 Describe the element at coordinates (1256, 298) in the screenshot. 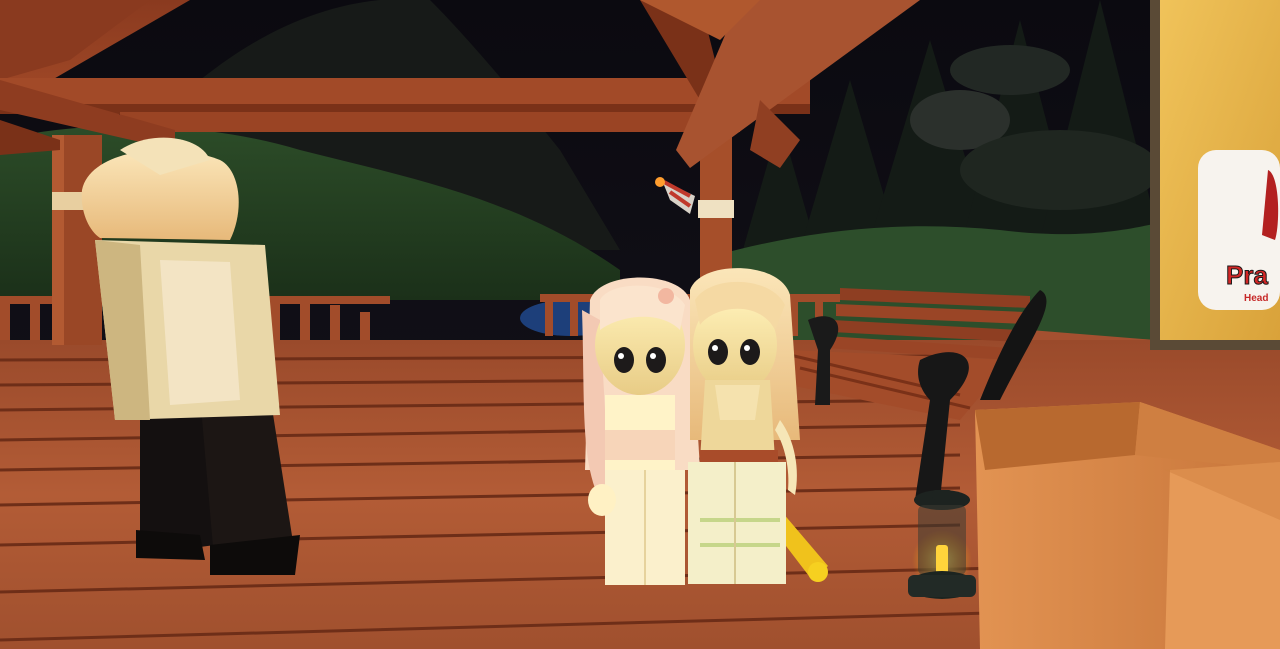

I see `sign-subtitle: Head` at that location.